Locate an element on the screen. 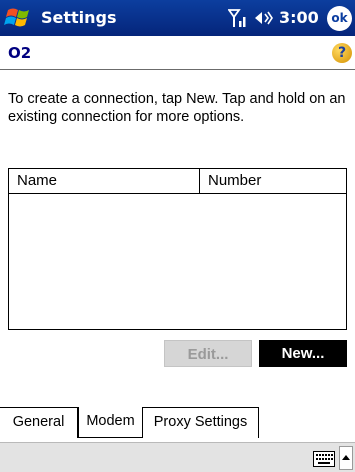 The width and height of the screenshot is (355, 472). keyboard-icon is located at coordinates (324, 459).